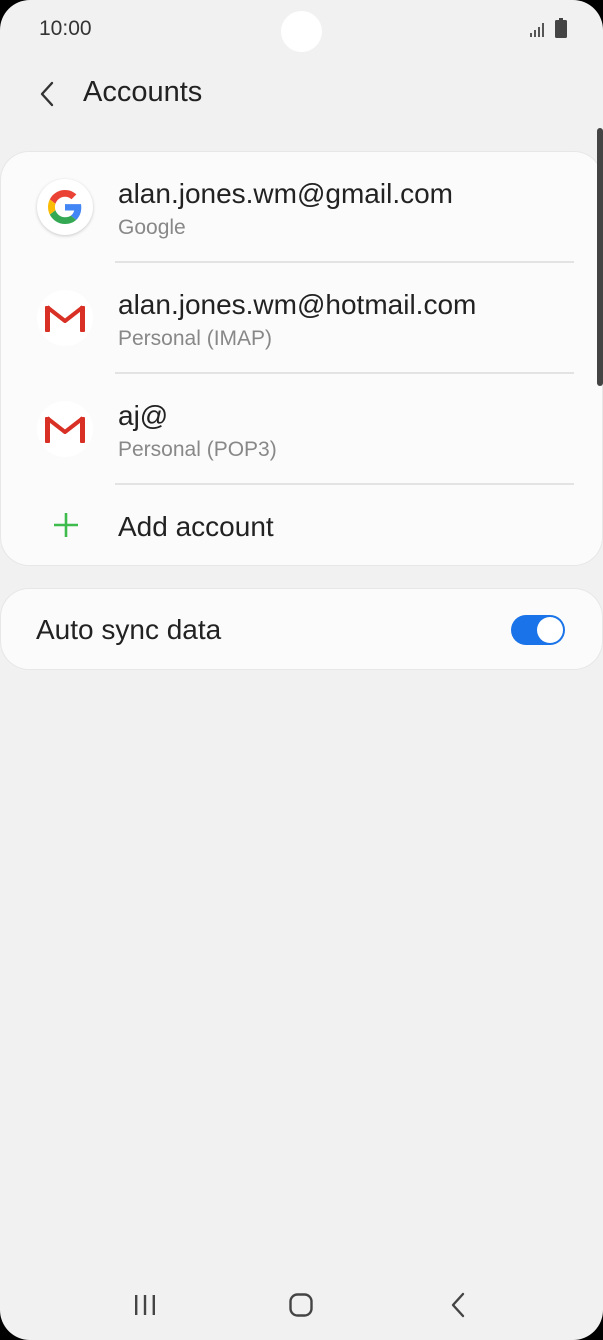 This screenshot has width=603, height=1340. What do you see at coordinates (66, 525) in the screenshot?
I see `plus-icon` at bounding box center [66, 525].